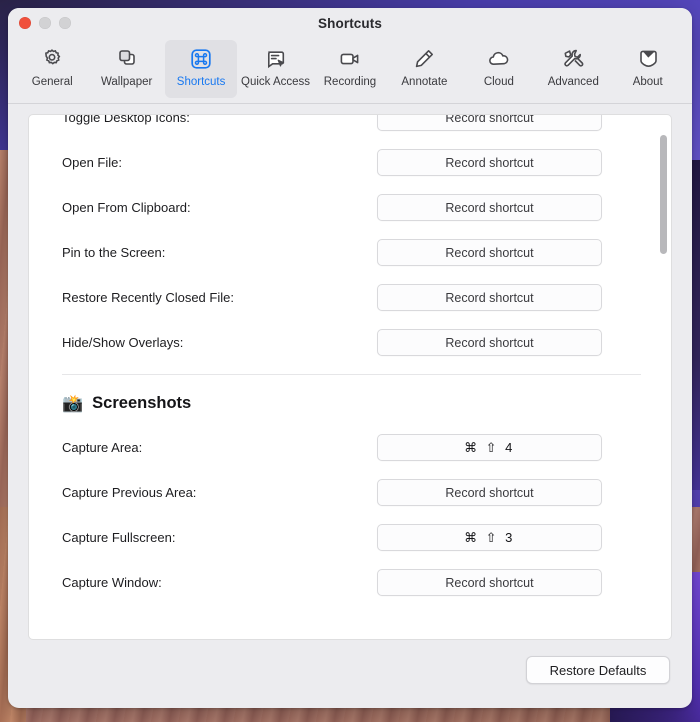  Describe the element at coordinates (489, 537) in the screenshot. I see `record-shortcut-button: ⌘ ⇧ 3` at that location.